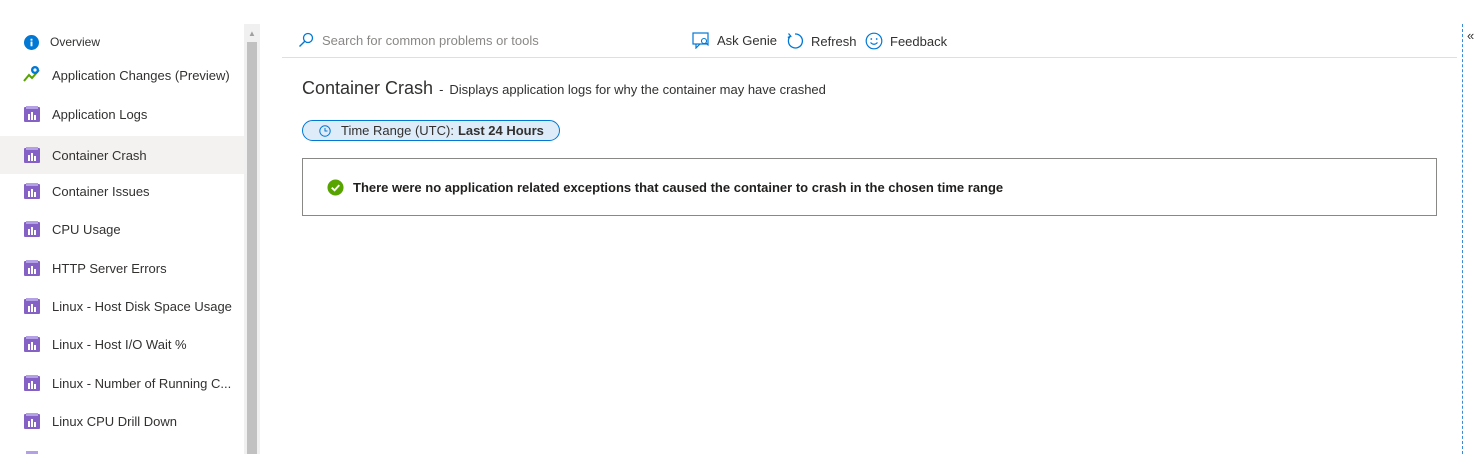 Image resolution: width=1481 pixels, height=454 pixels. I want to click on clock-icon, so click(325, 130).